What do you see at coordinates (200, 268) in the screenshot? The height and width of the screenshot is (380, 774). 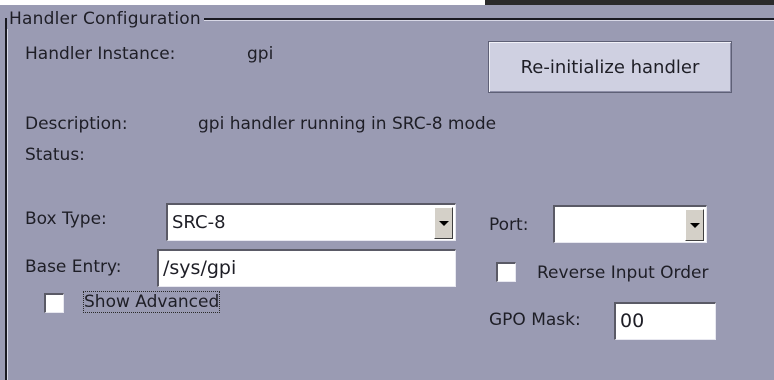 I see `base-entry-value: /sys/gpi` at bounding box center [200, 268].